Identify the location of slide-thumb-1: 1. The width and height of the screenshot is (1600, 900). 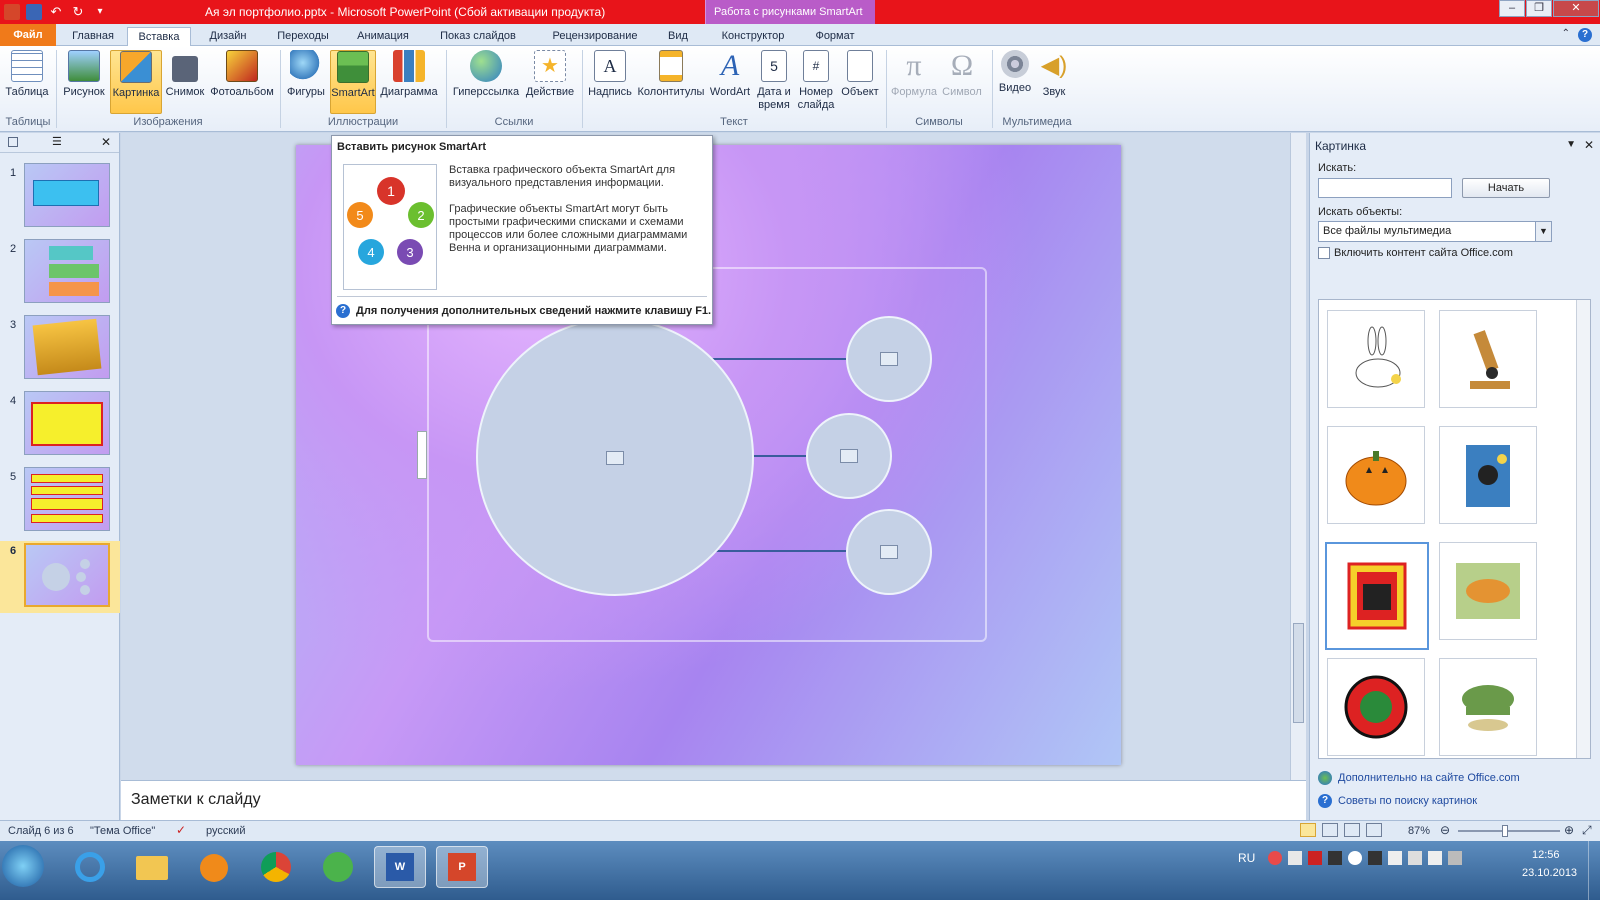
(60, 198).